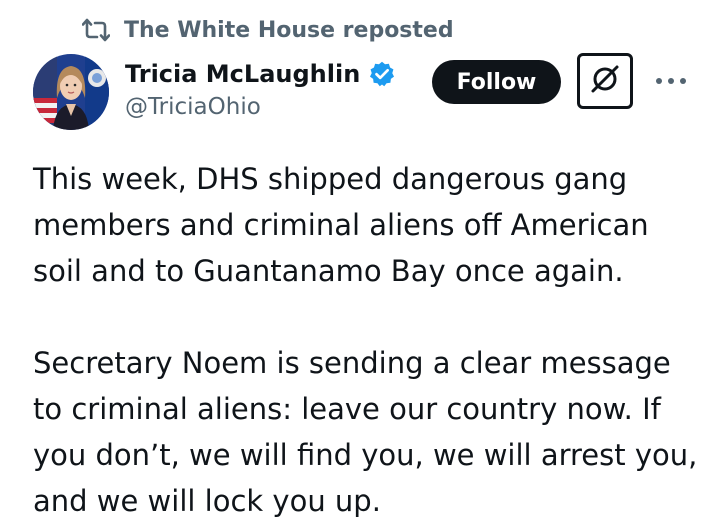 The width and height of the screenshot is (720, 531). I want to click on grok-button, so click(605, 81).